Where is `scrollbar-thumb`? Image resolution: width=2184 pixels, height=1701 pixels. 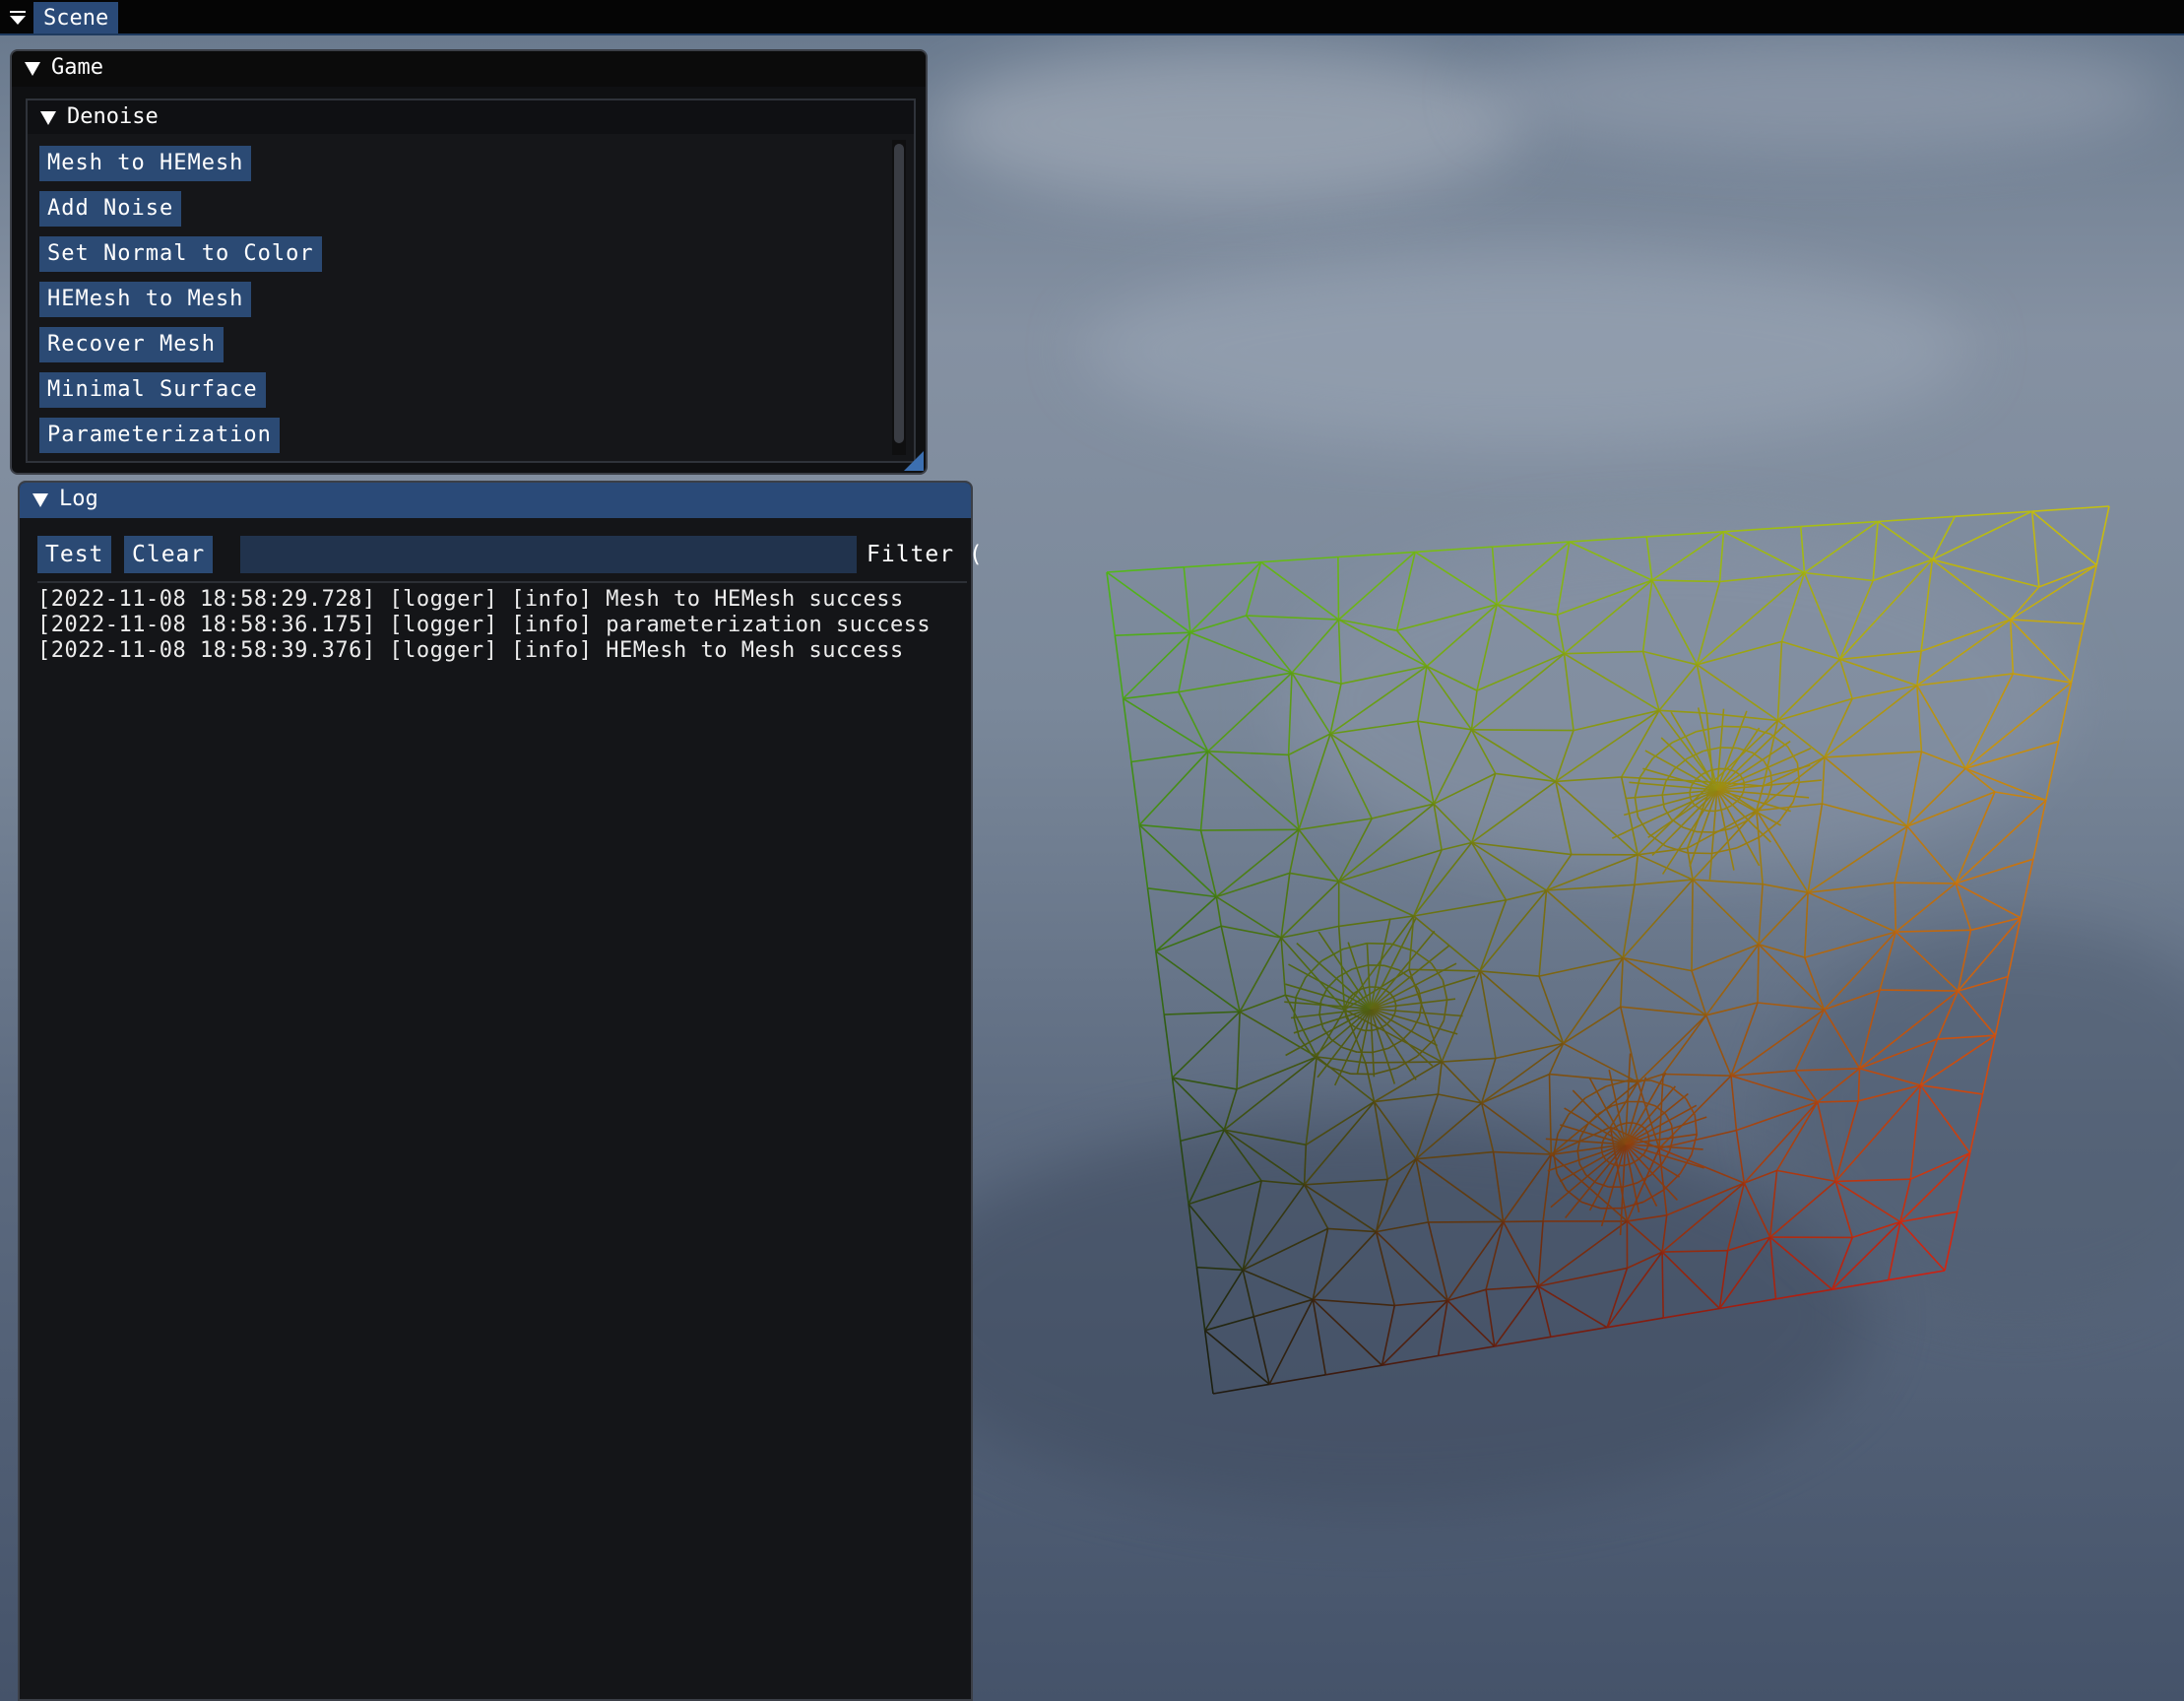 scrollbar-thumb is located at coordinates (899, 293).